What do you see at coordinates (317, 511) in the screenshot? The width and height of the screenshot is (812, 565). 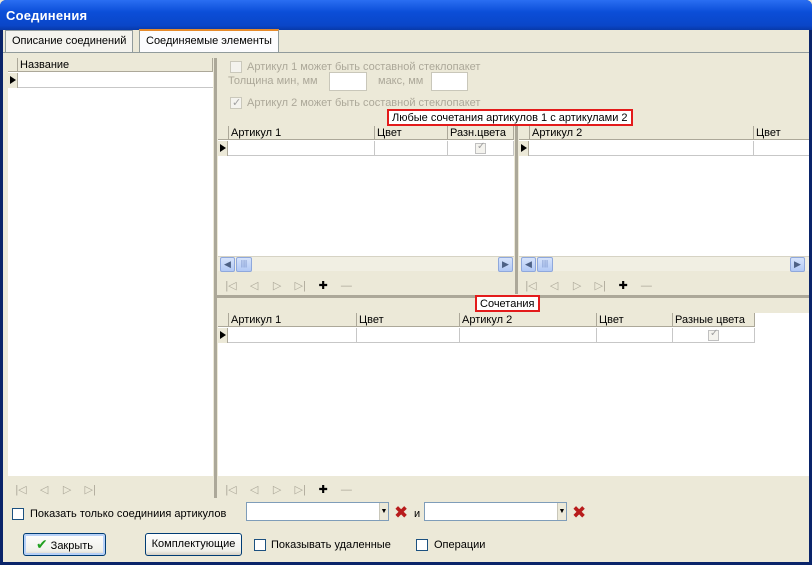 I see `article1-filter-combo: ▼` at bounding box center [317, 511].